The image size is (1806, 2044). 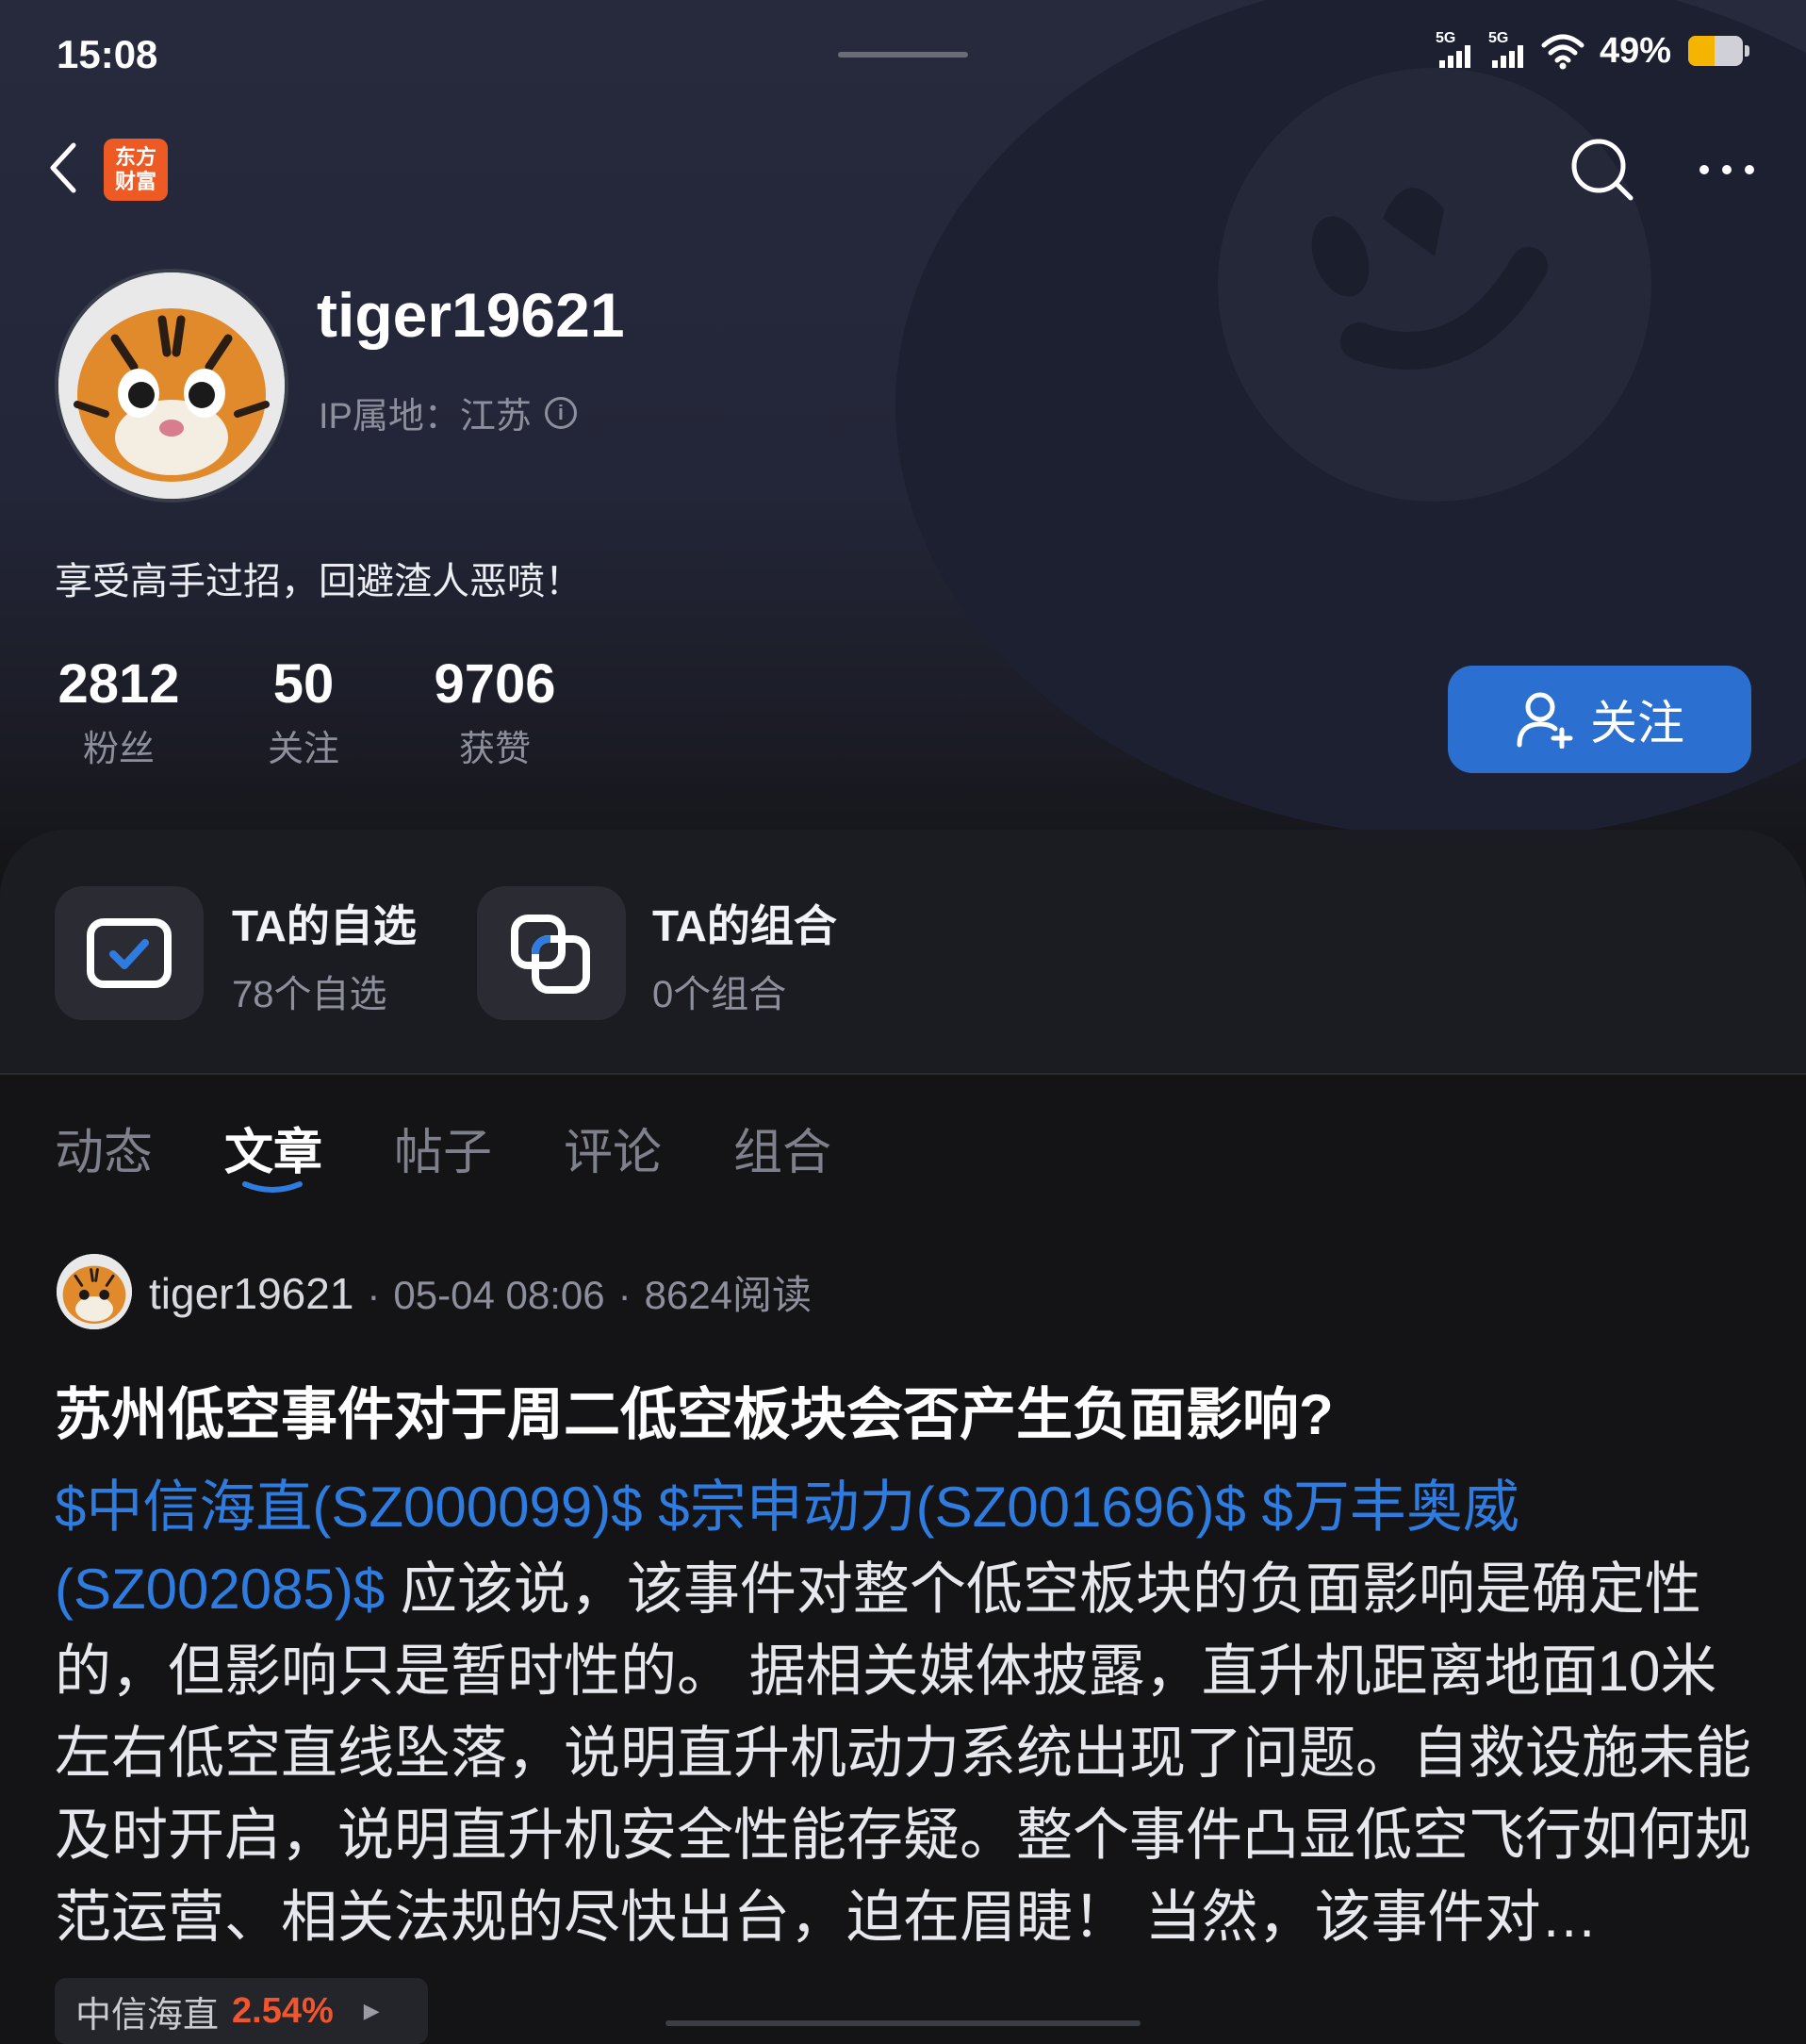 I want to click on stat-likes: 9706 获赞, so click(x=495, y=711).